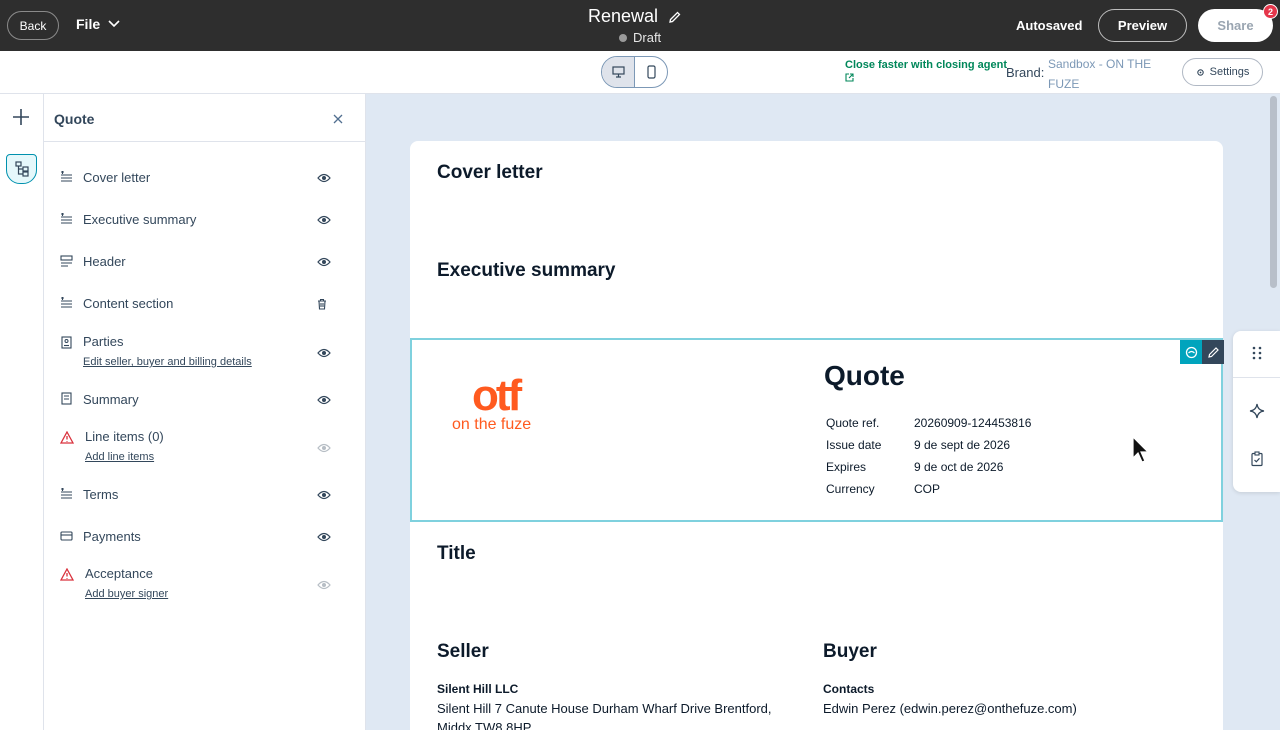 The width and height of the screenshot is (1280, 730). I want to click on block-actions, so click(1202, 352).